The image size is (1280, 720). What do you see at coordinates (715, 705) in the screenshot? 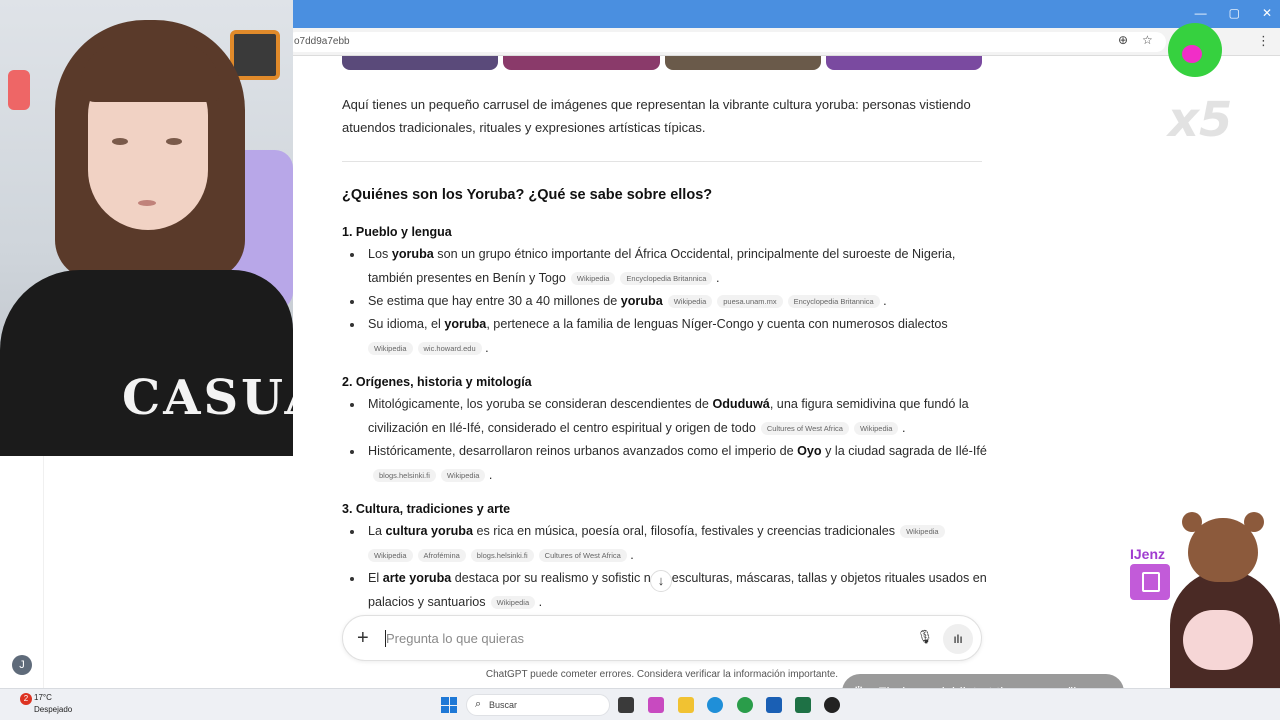
I see `edge-icon` at bounding box center [715, 705].